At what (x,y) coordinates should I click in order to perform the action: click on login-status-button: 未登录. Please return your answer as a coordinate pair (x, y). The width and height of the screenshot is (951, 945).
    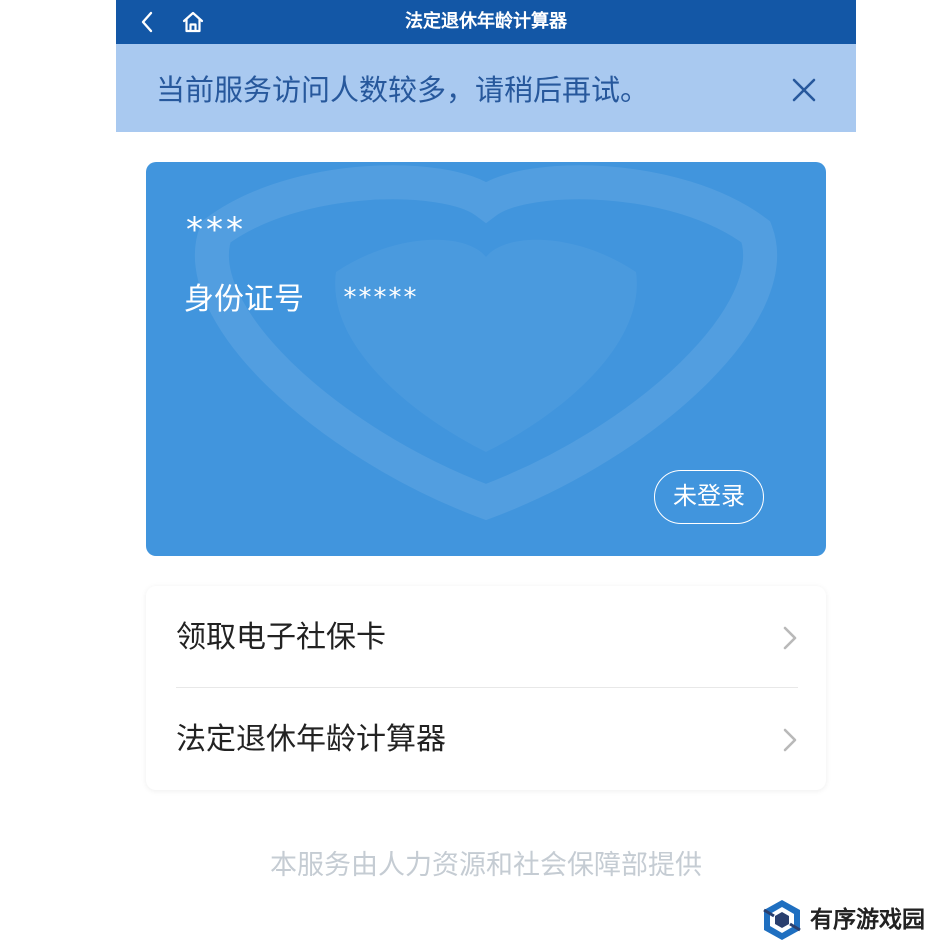
    Looking at the image, I should click on (709, 497).